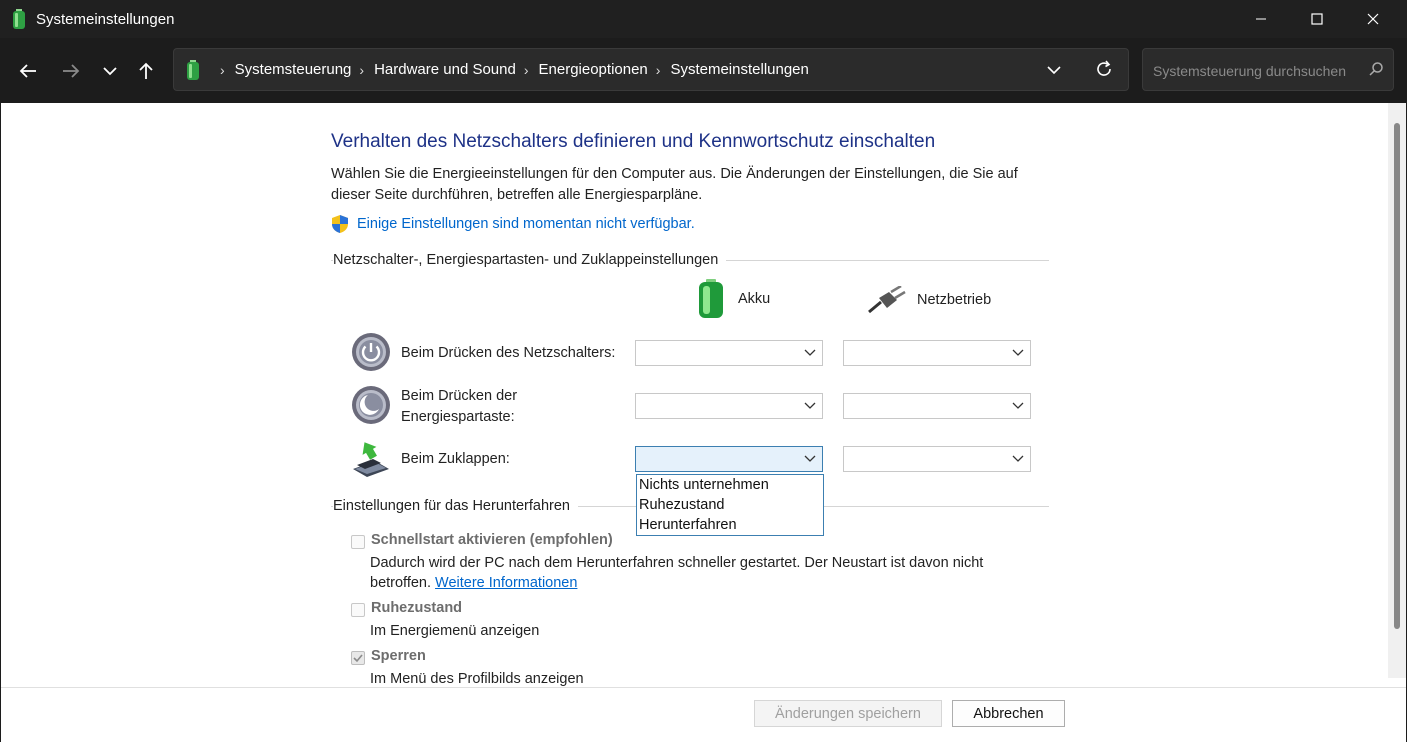  I want to click on power-button-plugged-select, so click(937, 353).